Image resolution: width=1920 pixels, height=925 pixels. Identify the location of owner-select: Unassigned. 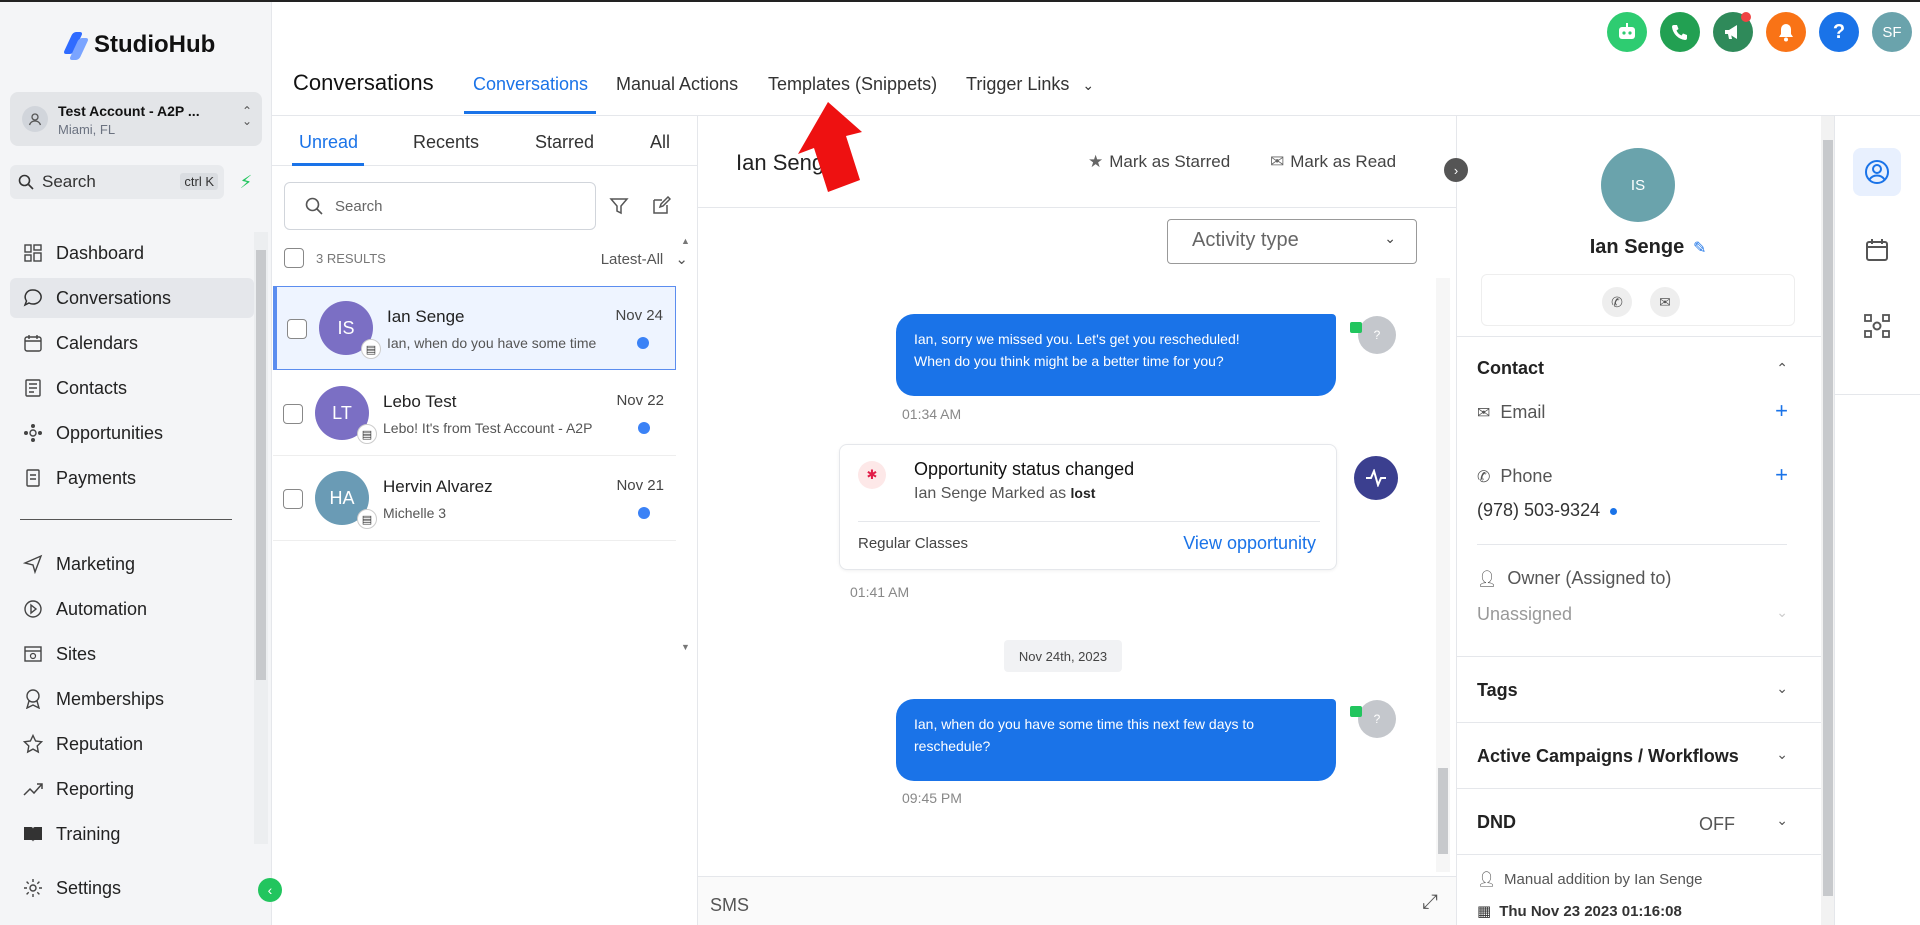
(1524, 614).